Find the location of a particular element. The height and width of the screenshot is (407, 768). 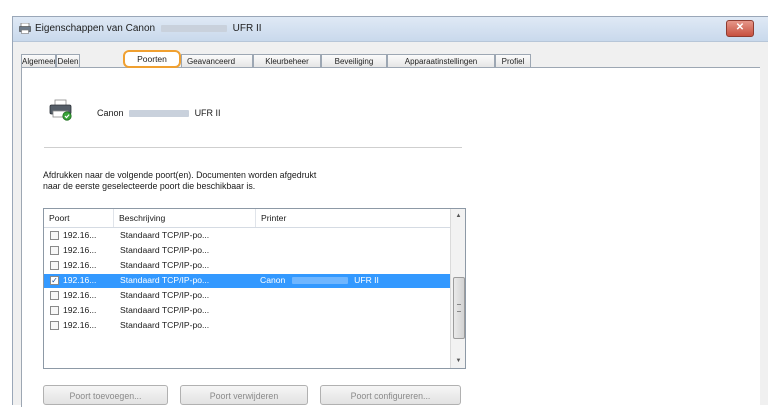

tab-algemeen: Algemeen is located at coordinates (38, 60).